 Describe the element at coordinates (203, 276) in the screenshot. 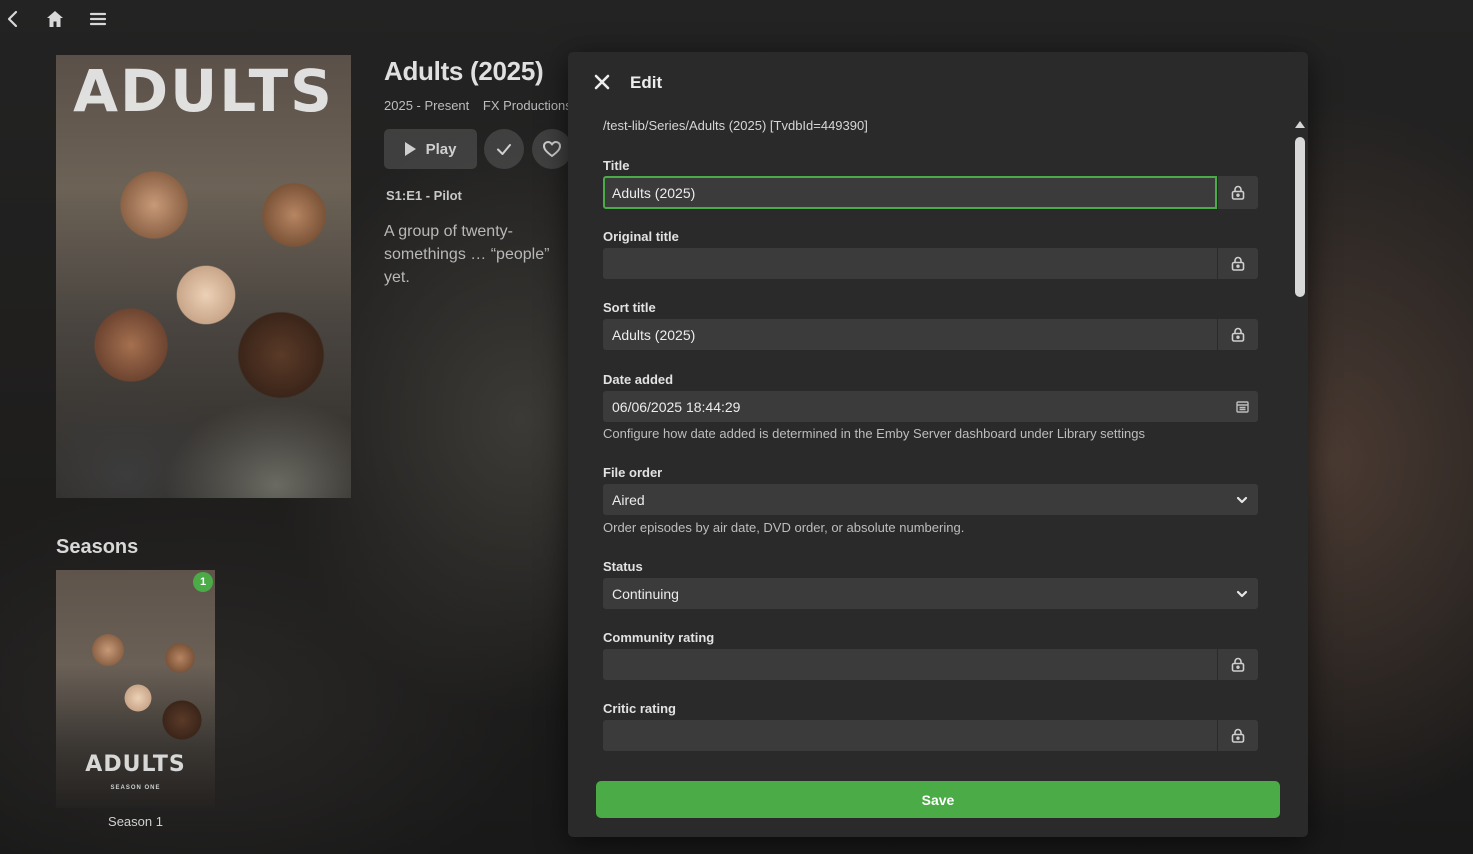

I see `series-poster: ADULTS` at that location.